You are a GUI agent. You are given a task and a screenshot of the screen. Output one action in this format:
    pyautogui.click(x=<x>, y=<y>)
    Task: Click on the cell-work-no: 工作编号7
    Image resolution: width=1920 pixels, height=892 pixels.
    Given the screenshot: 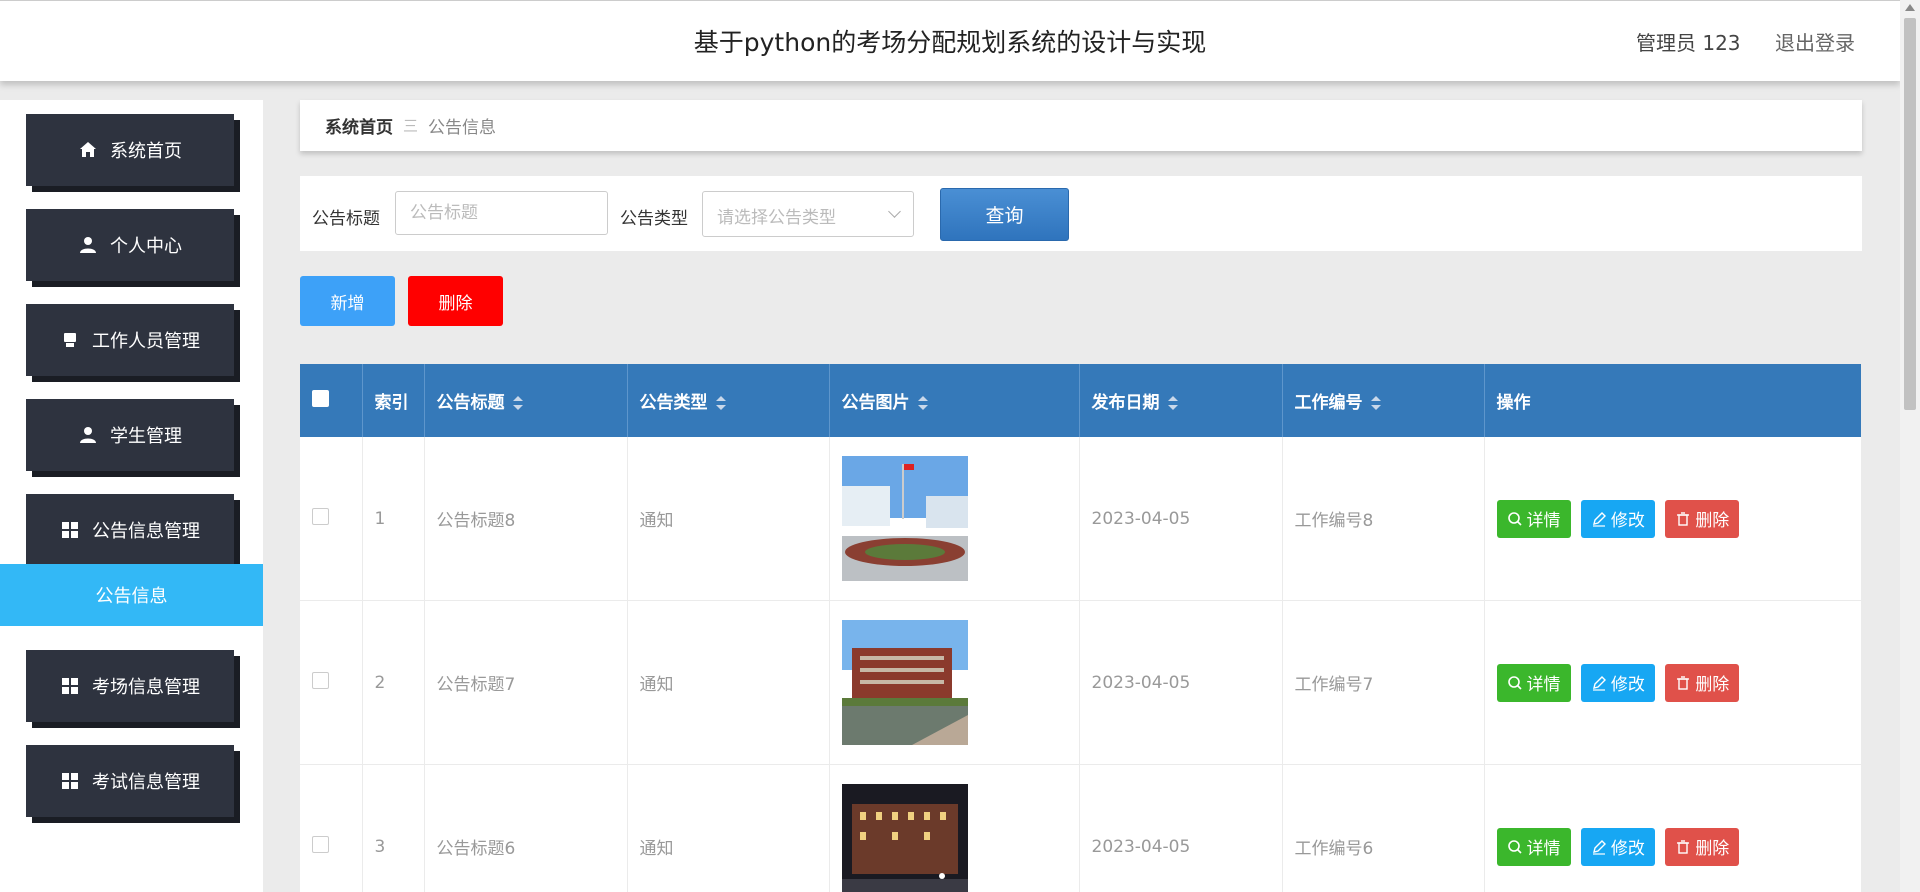 What is the action you would take?
    pyautogui.click(x=1383, y=682)
    